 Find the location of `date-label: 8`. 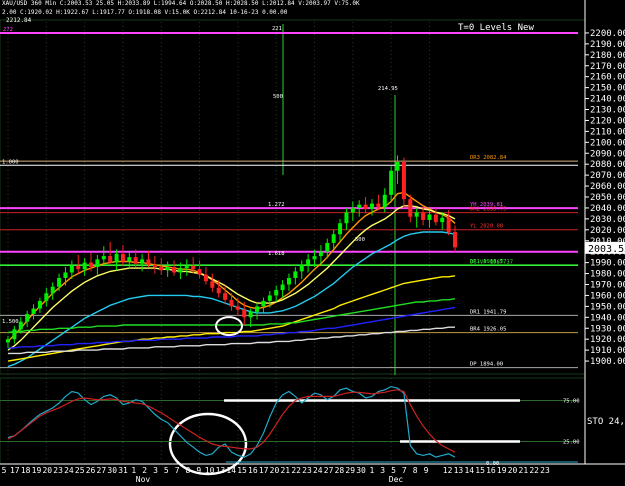

date-label: 8 is located at coordinates (415, 470).